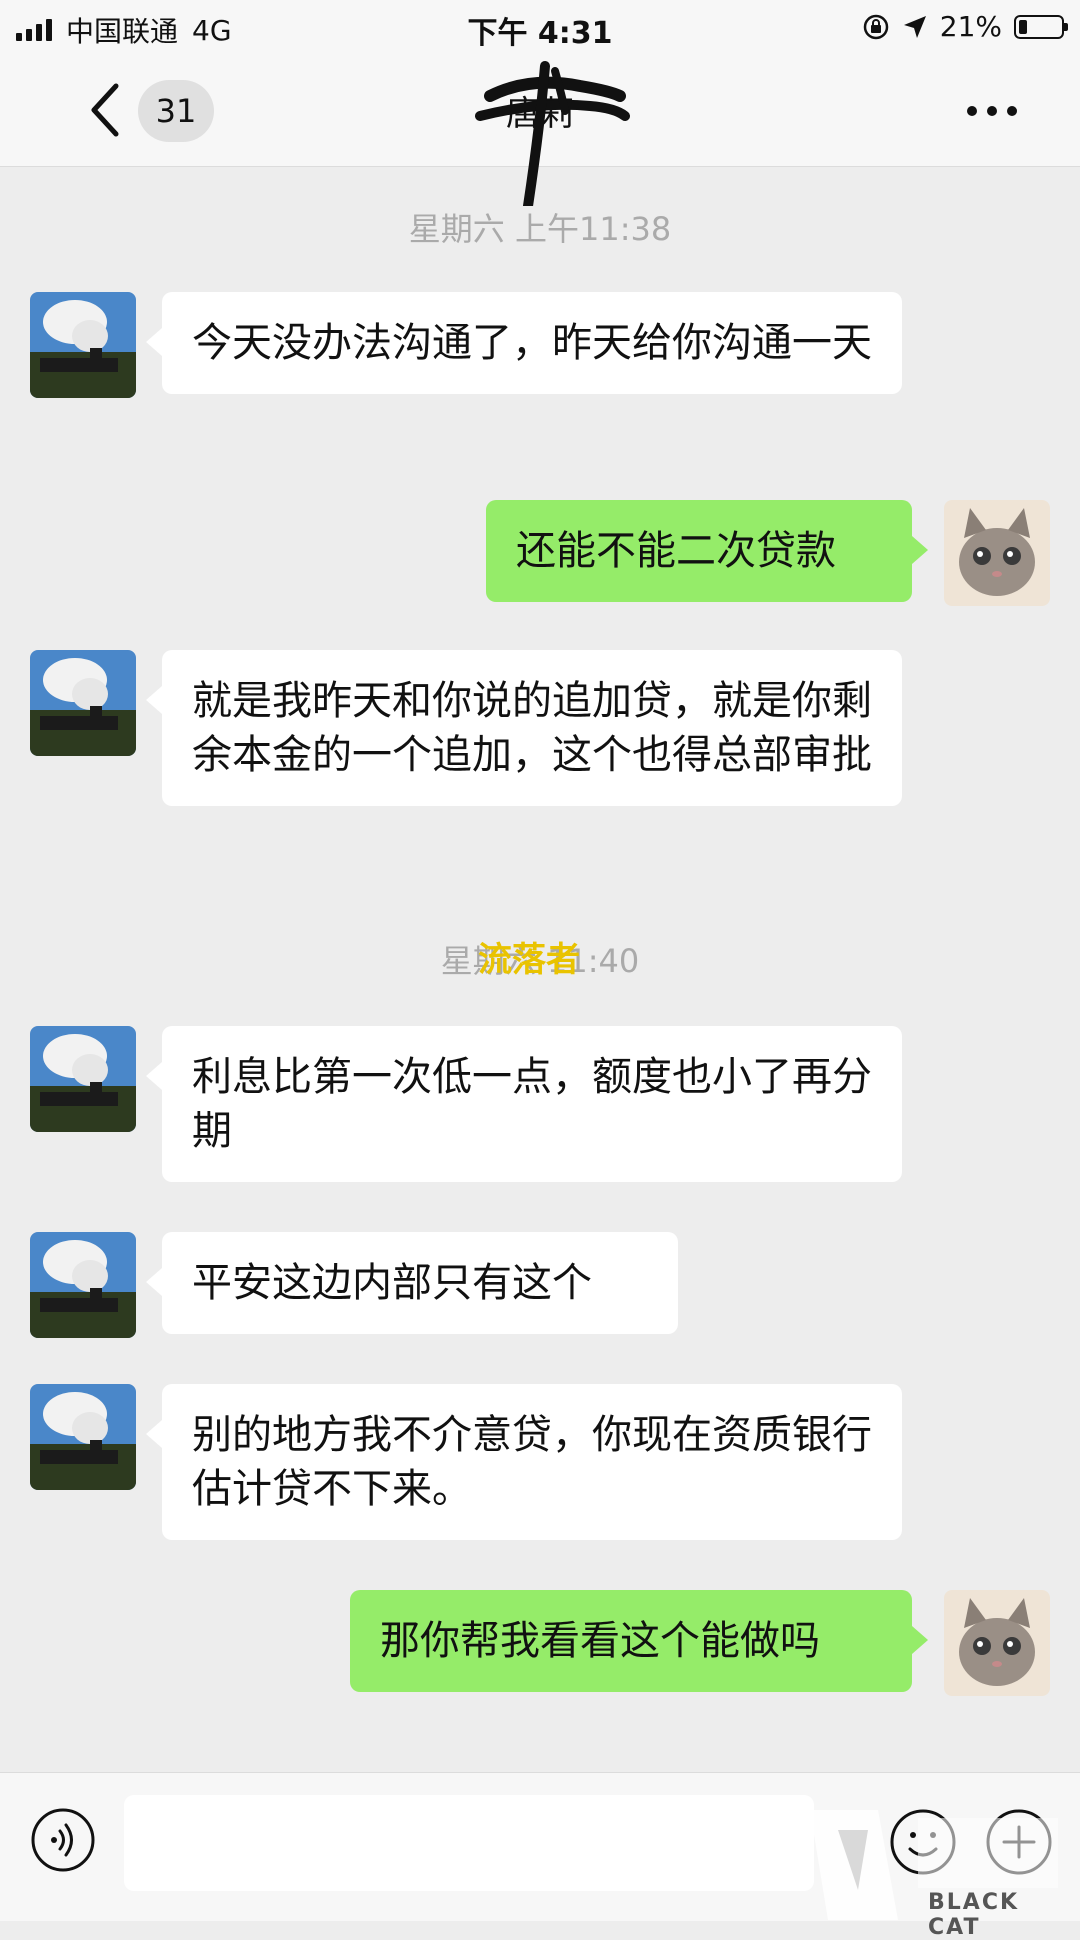 Image resolution: width=1080 pixels, height=1940 pixels. What do you see at coordinates (876, 26) in the screenshot?
I see `orientation-lock-icon` at bounding box center [876, 26].